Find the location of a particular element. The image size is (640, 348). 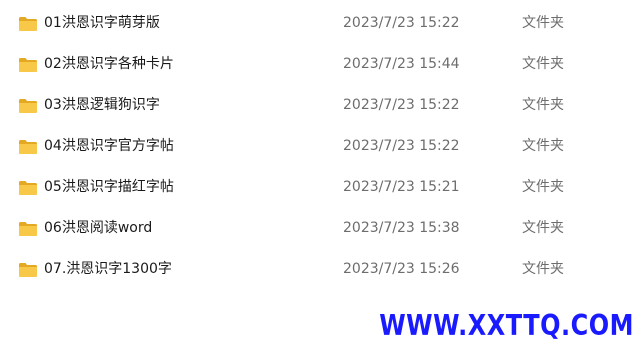

file-name: 04洪恩识字官方字帖 is located at coordinates (109, 146).